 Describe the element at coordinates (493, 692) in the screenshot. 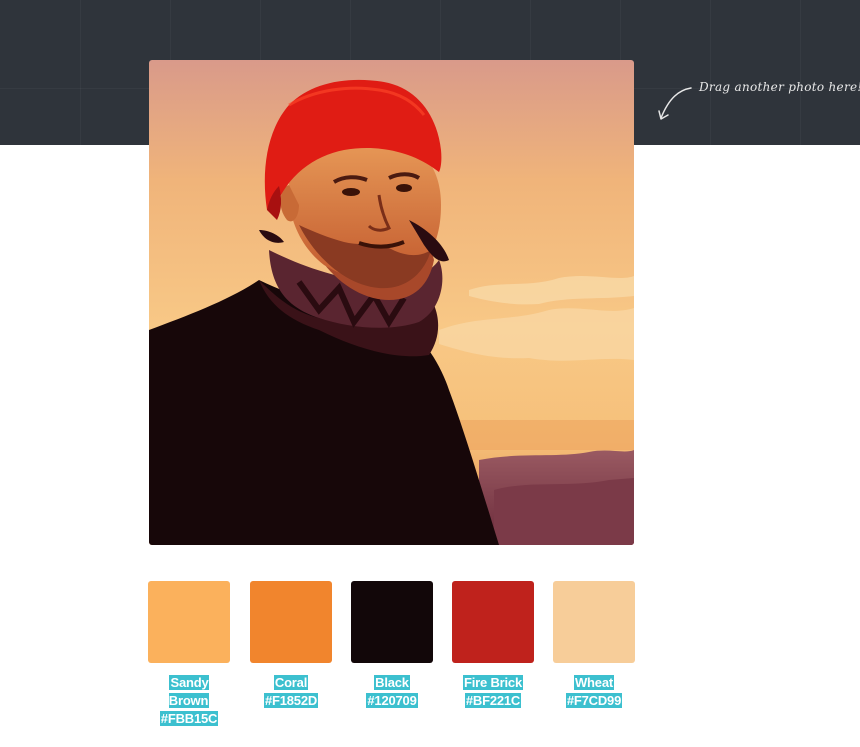

I see `swatch-label: Fire Brick #BF221C` at that location.